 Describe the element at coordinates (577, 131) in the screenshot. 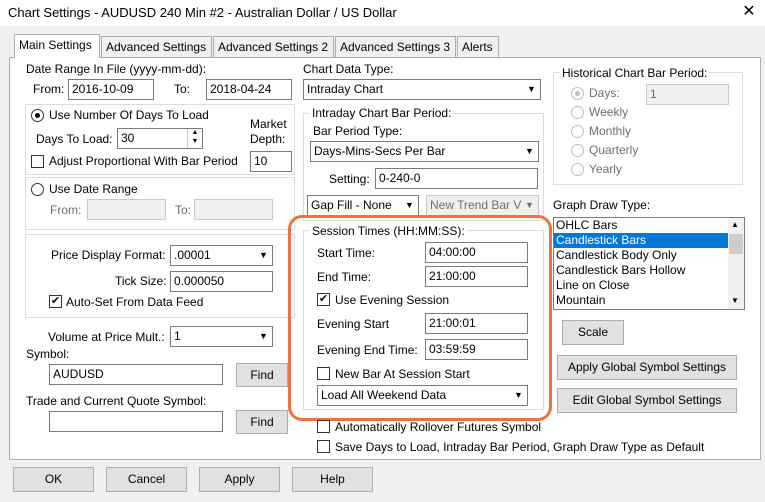

I see `historical-monthly-radio` at that location.